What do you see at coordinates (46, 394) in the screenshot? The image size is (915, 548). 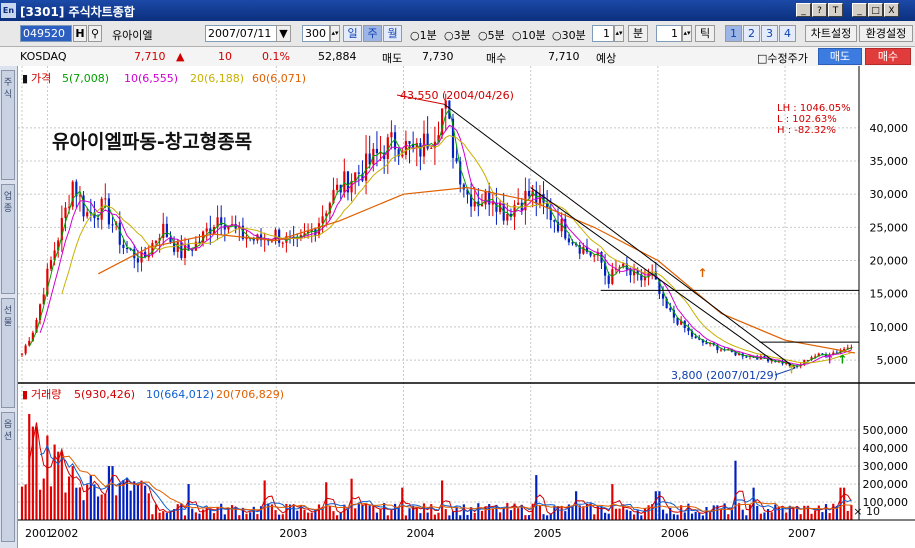 I see `legend-volume: 거래량` at bounding box center [46, 394].